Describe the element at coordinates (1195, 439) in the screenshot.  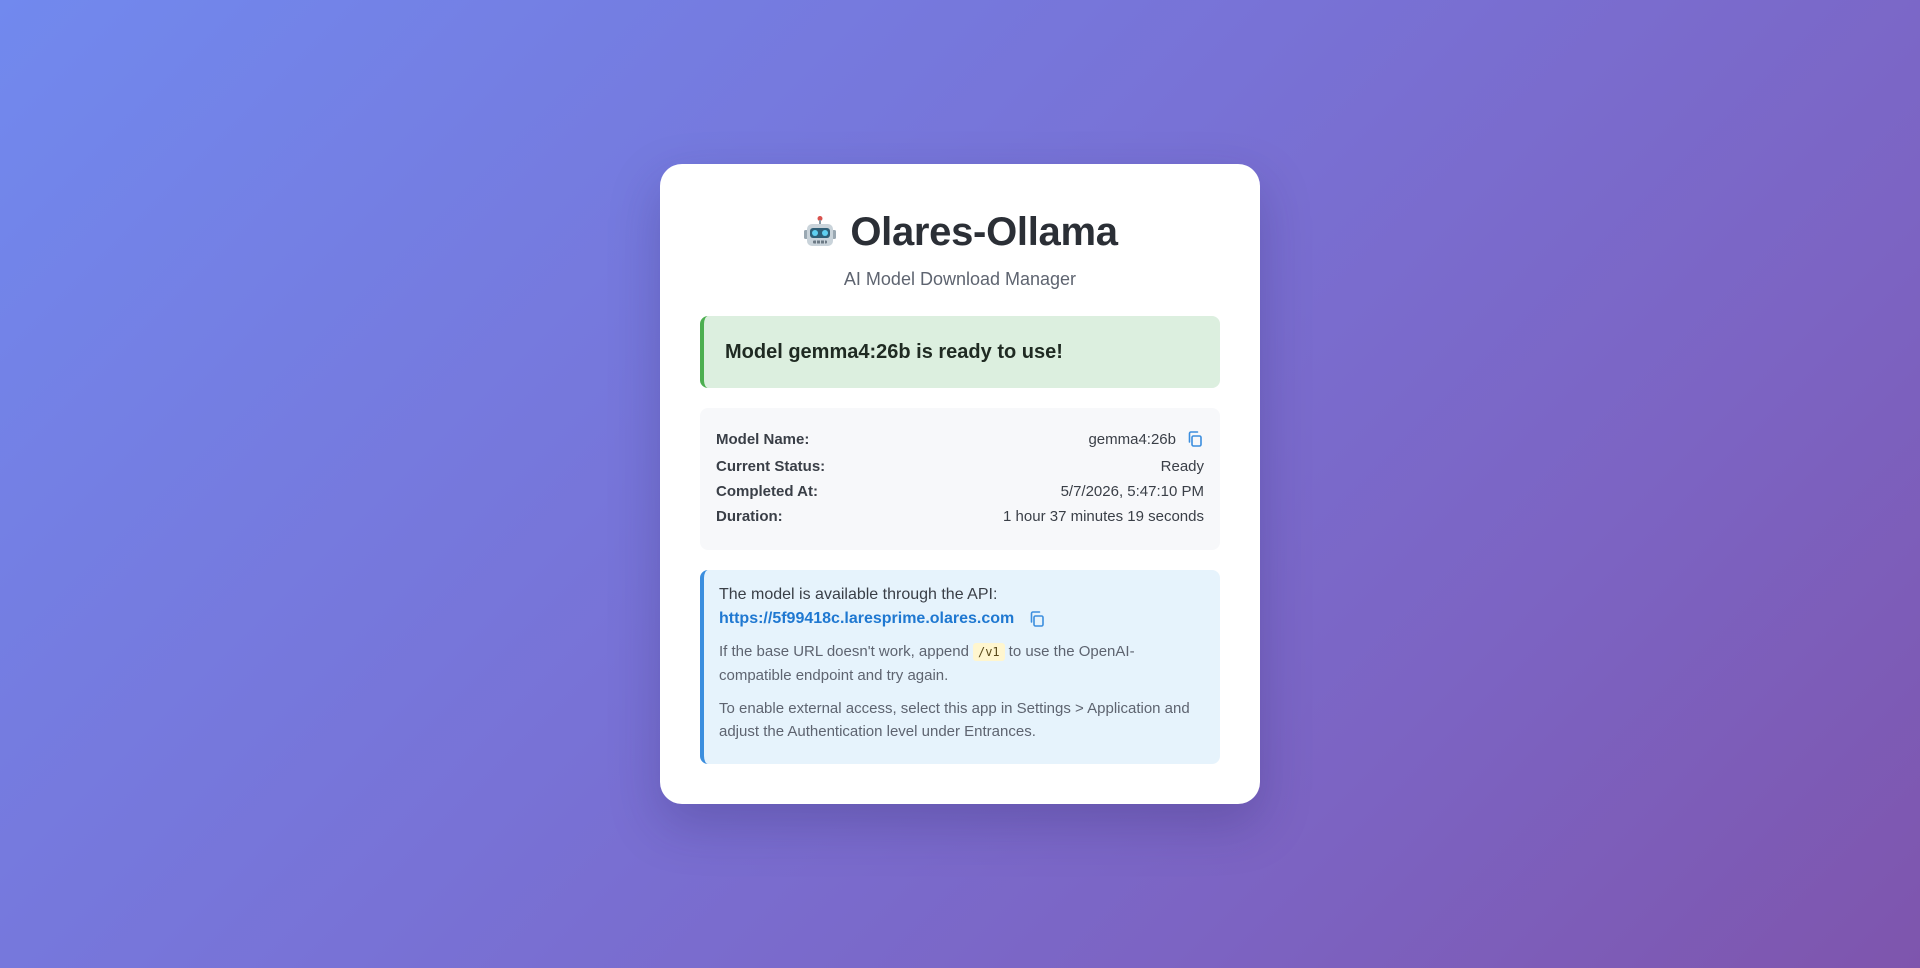
I see `copy-icon` at that location.